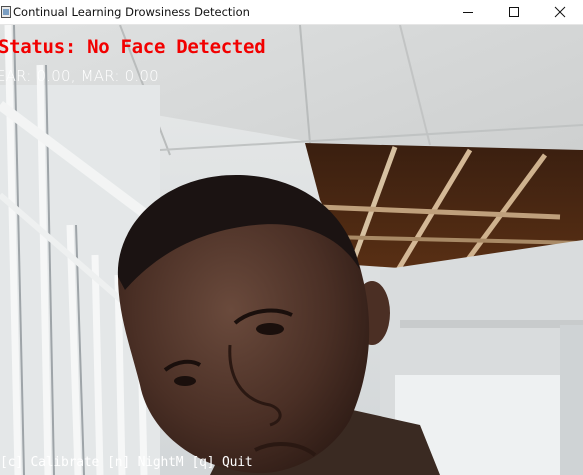  I want to click on minimize-icon, so click(468, 12).